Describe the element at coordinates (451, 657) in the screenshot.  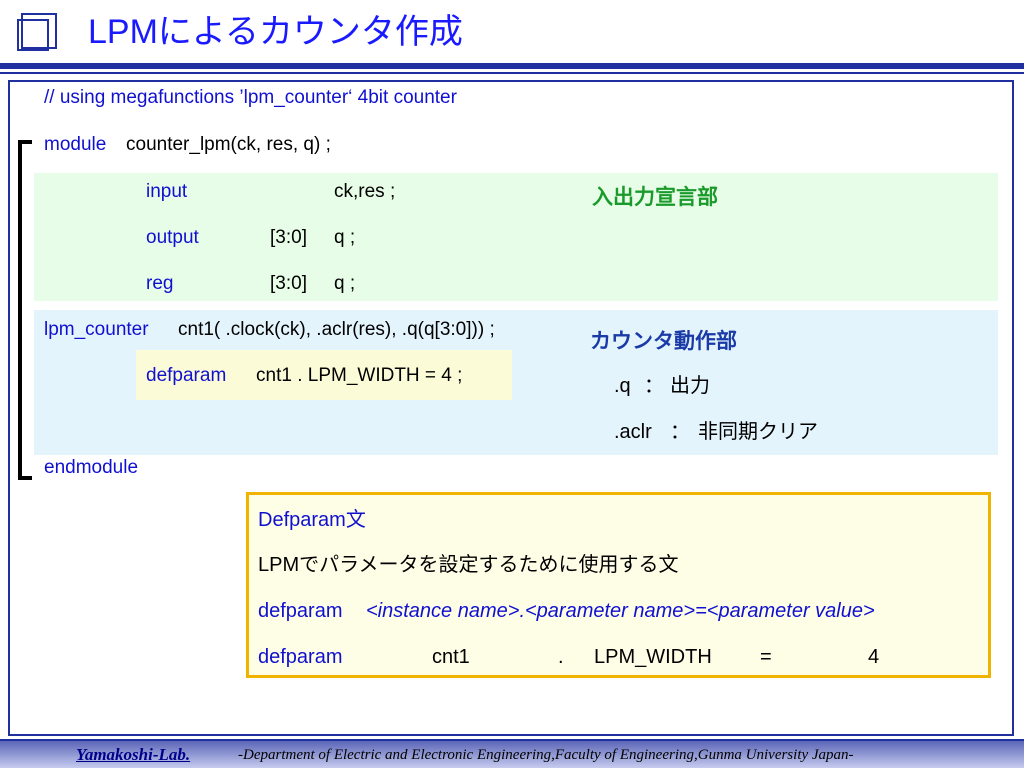
I see `example-instance: cnt1` at that location.